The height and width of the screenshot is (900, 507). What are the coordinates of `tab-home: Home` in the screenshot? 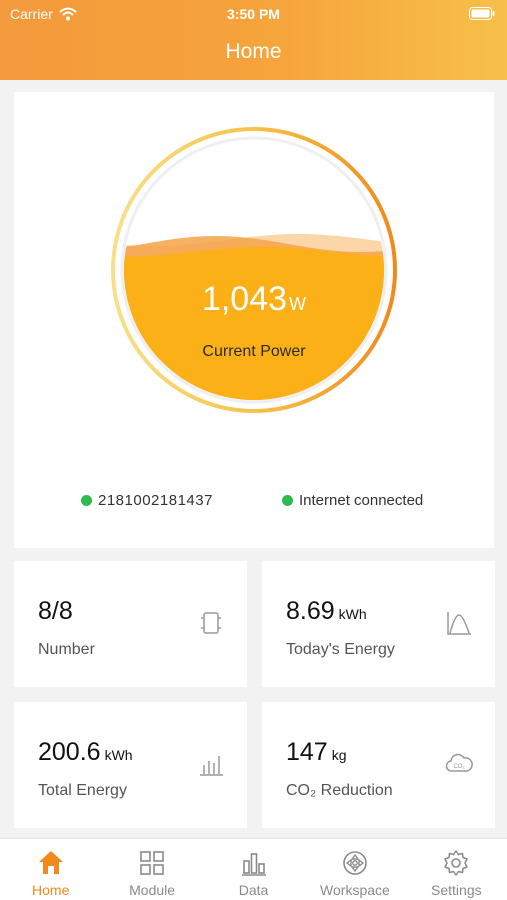 It's located at (50, 869).